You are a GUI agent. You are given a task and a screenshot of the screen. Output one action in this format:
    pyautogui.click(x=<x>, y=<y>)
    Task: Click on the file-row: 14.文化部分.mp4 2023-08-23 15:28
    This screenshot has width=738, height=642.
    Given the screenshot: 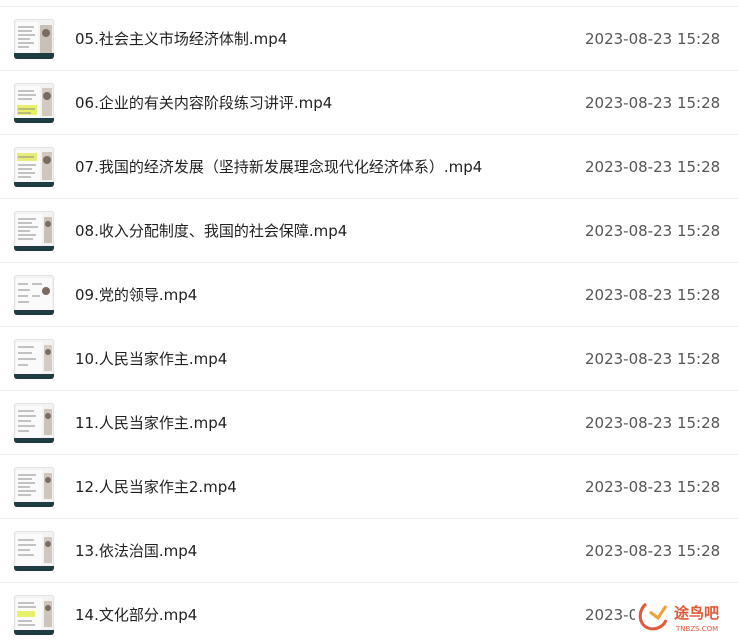 What is the action you would take?
    pyautogui.click(x=369, y=612)
    